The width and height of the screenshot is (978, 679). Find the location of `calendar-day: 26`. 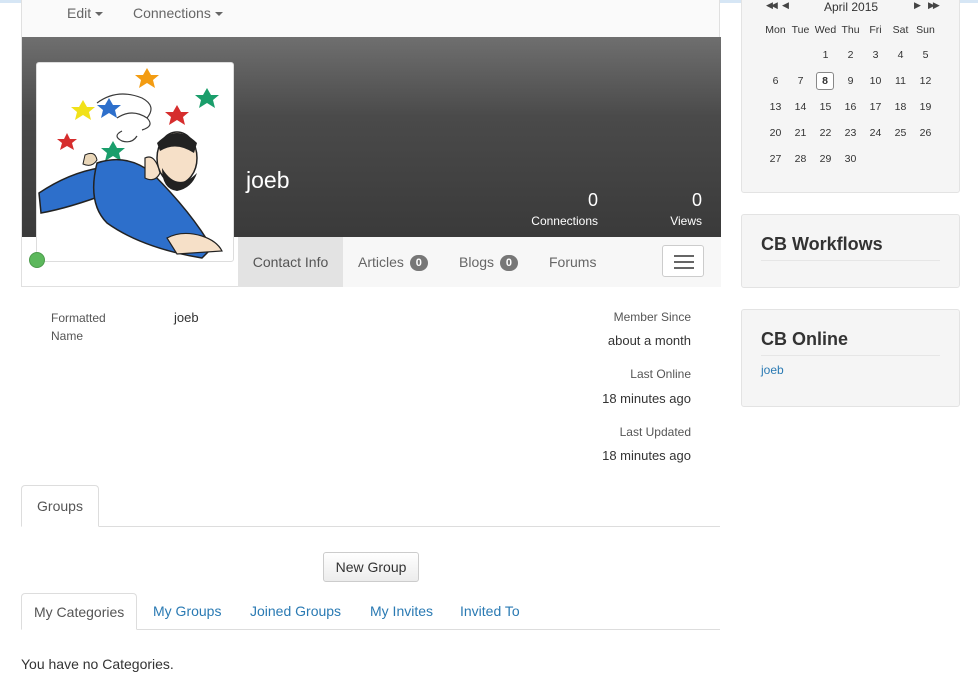

calendar-day: 26 is located at coordinates (925, 133).